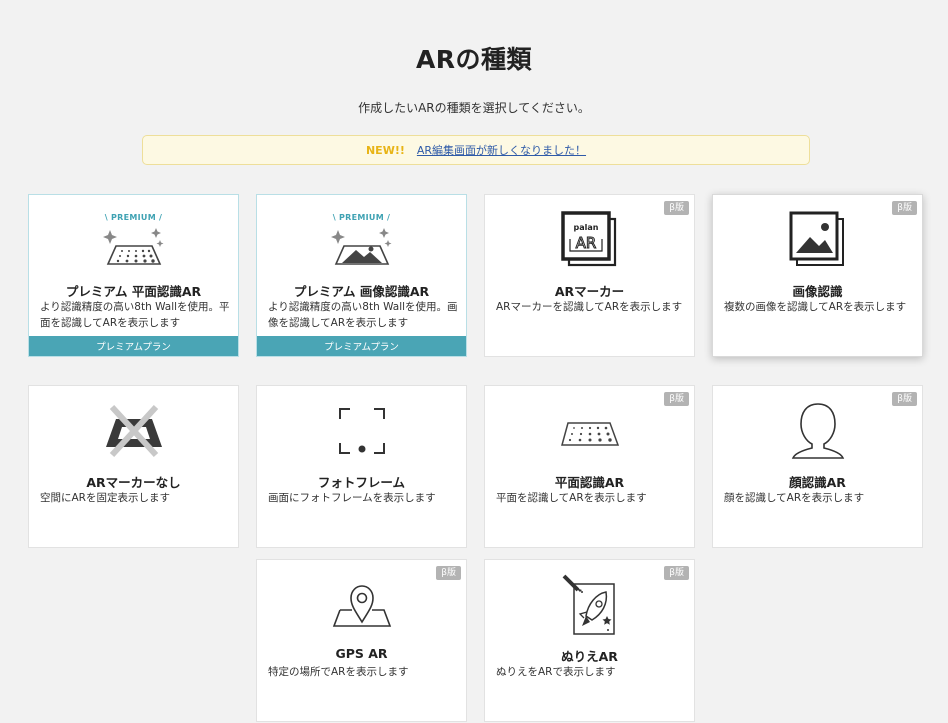 This screenshot has width=948, height=723. I want to click on card-description: 顔を認識してARを表示します, so click(794, 498).